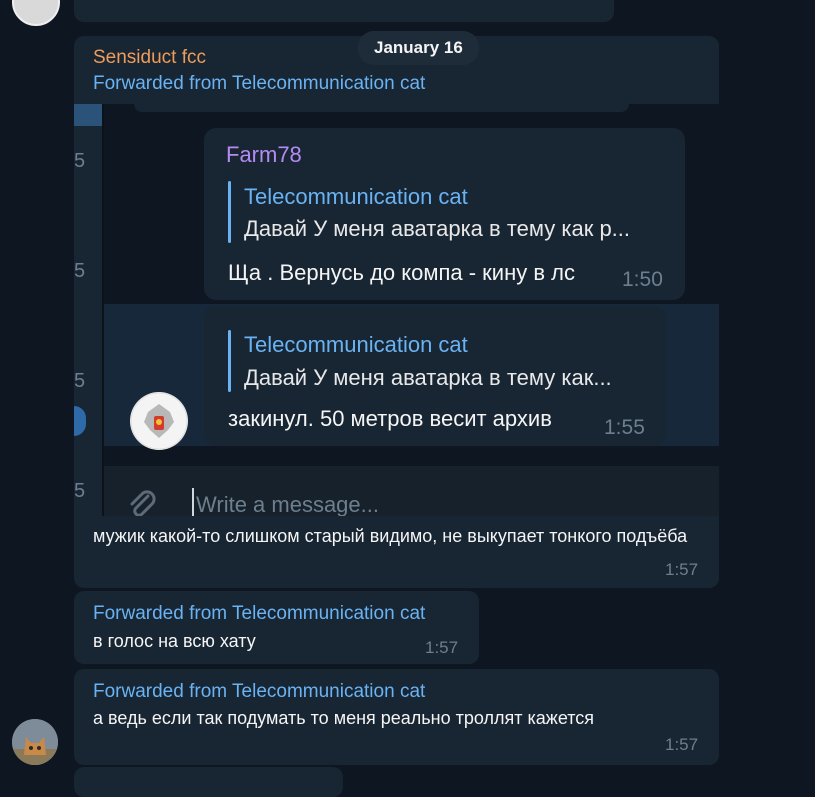 The image size is (815, 797). Describe the element at coordinates (35, 742) in the screenshot. I see `sender-avatar-cat` at that location.